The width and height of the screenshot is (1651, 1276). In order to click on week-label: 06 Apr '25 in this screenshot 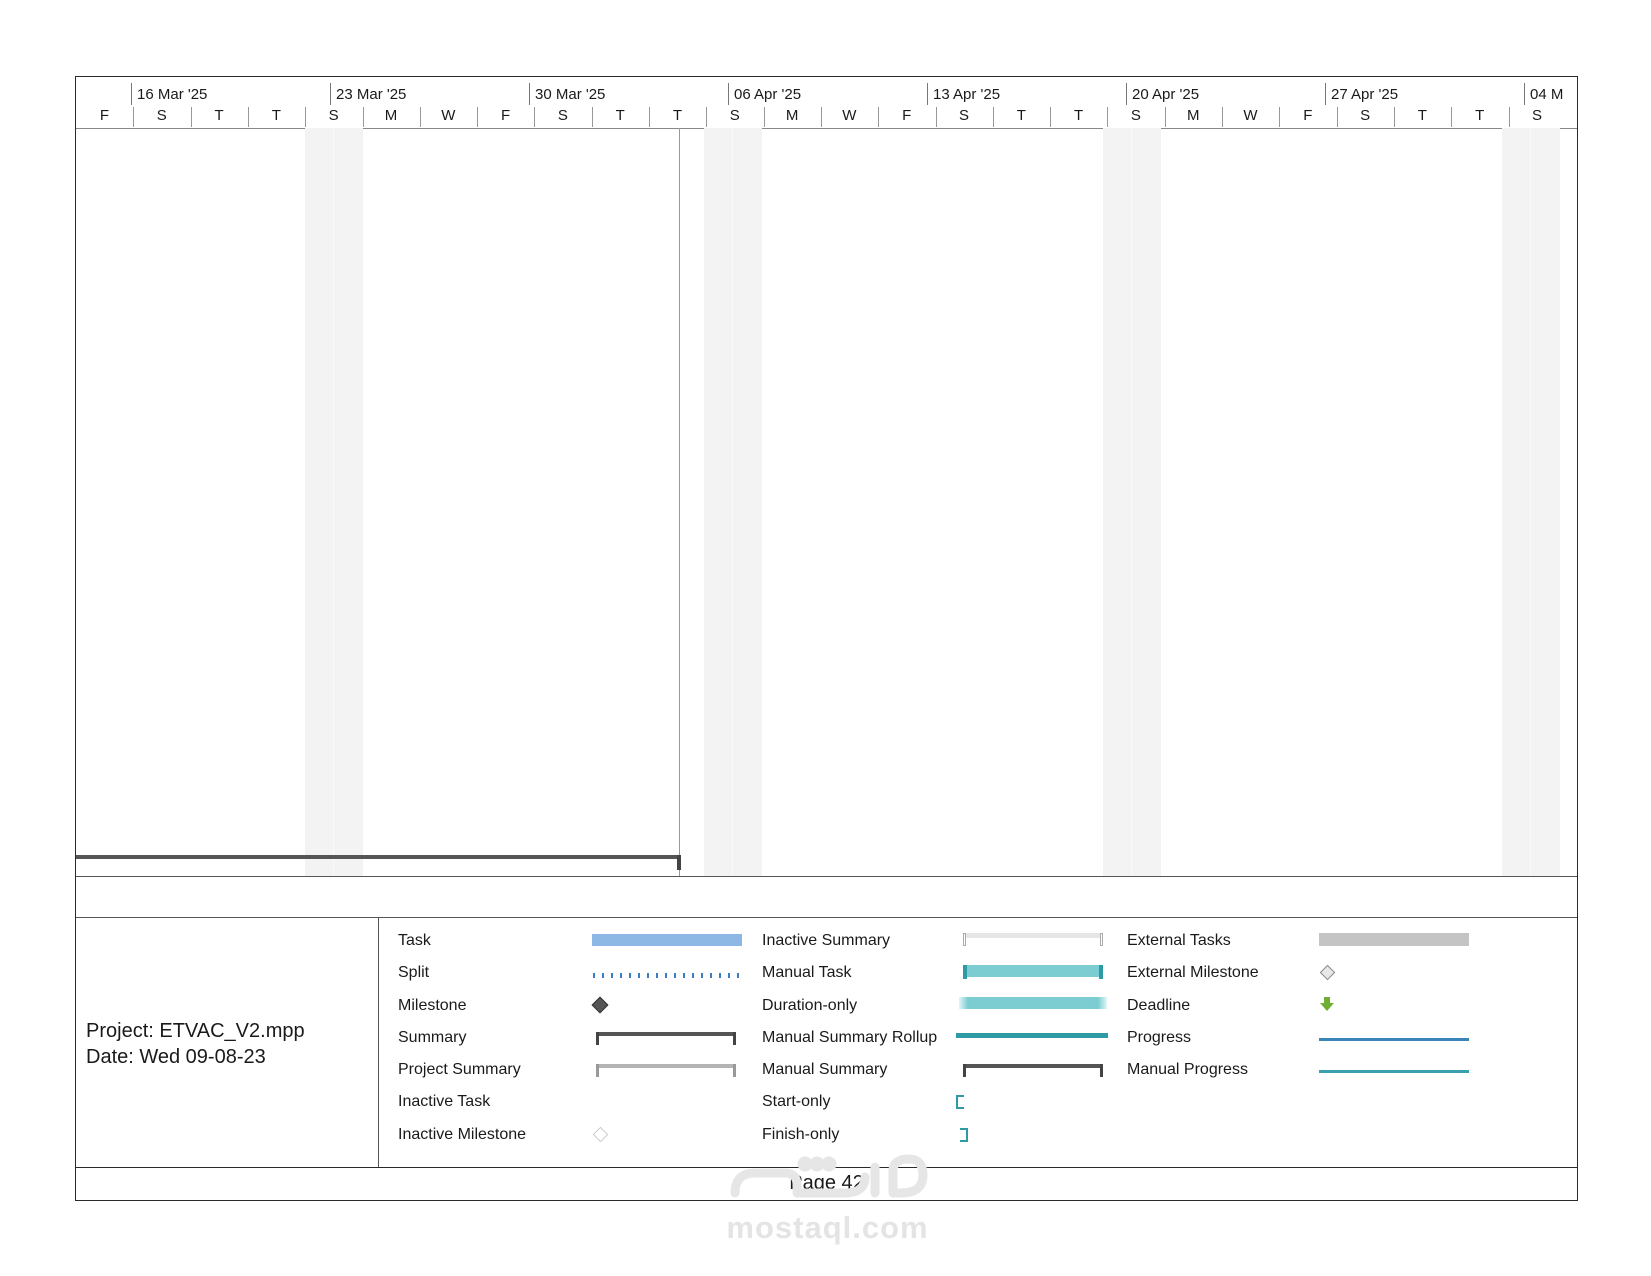, I will do `click(768, 94)`.